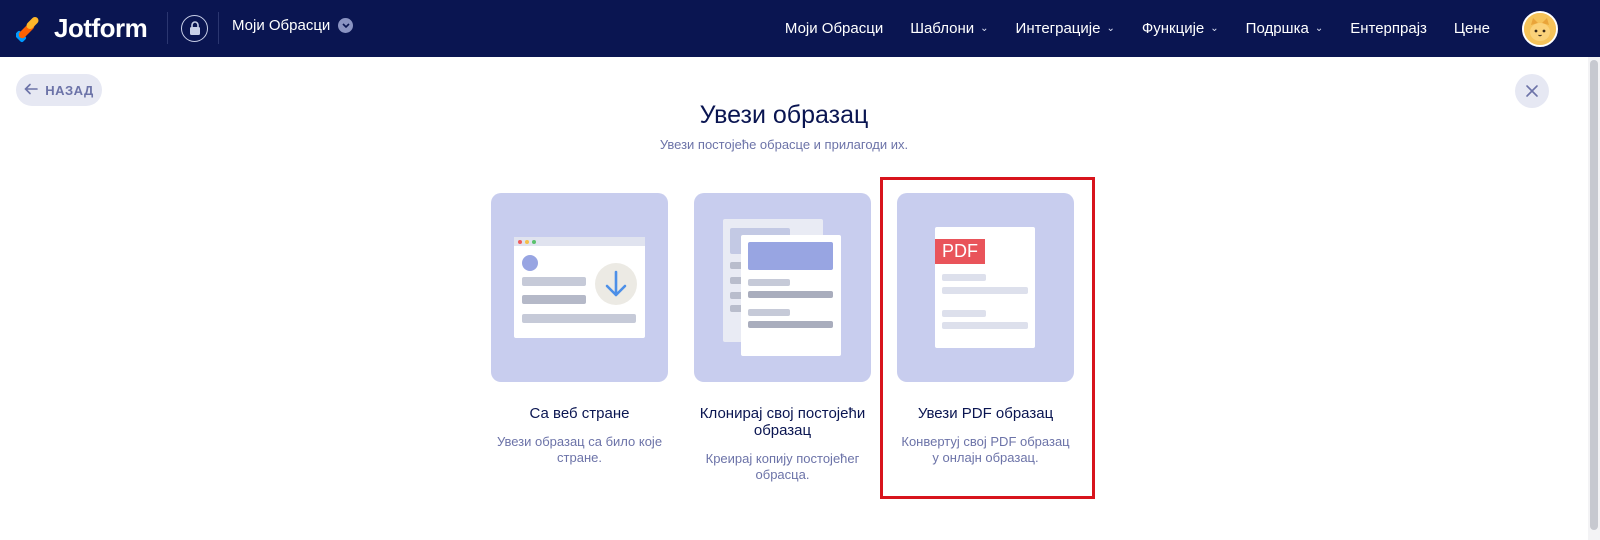 The image size is (1600, 540). I want to click on option-title: Са веб стране, so click(579, 413).